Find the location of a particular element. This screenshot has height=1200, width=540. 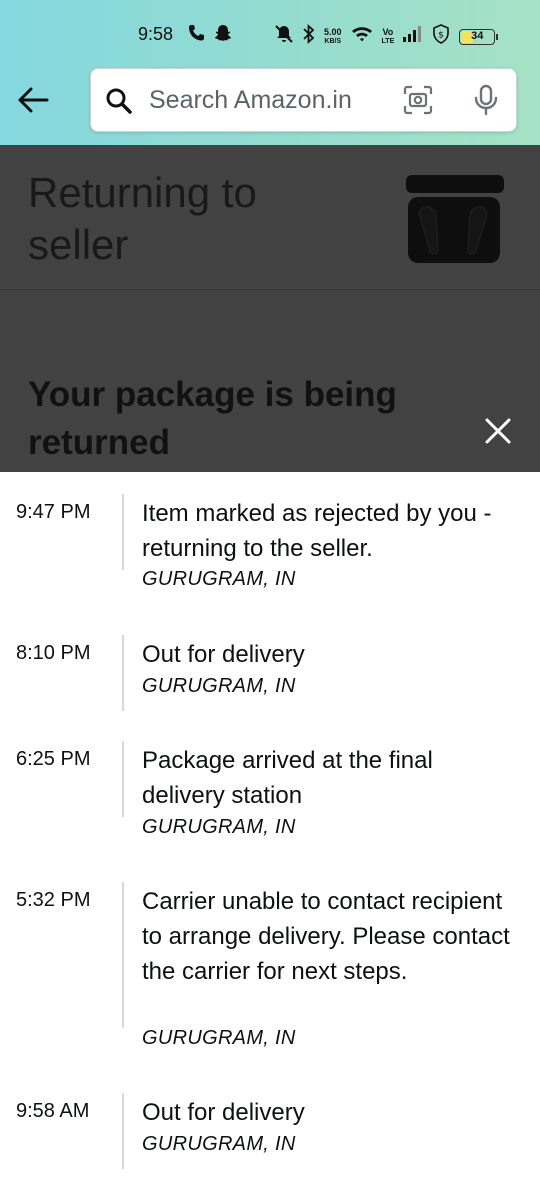

search-input: Search Amazon.in is located at coordinates (303, 100).